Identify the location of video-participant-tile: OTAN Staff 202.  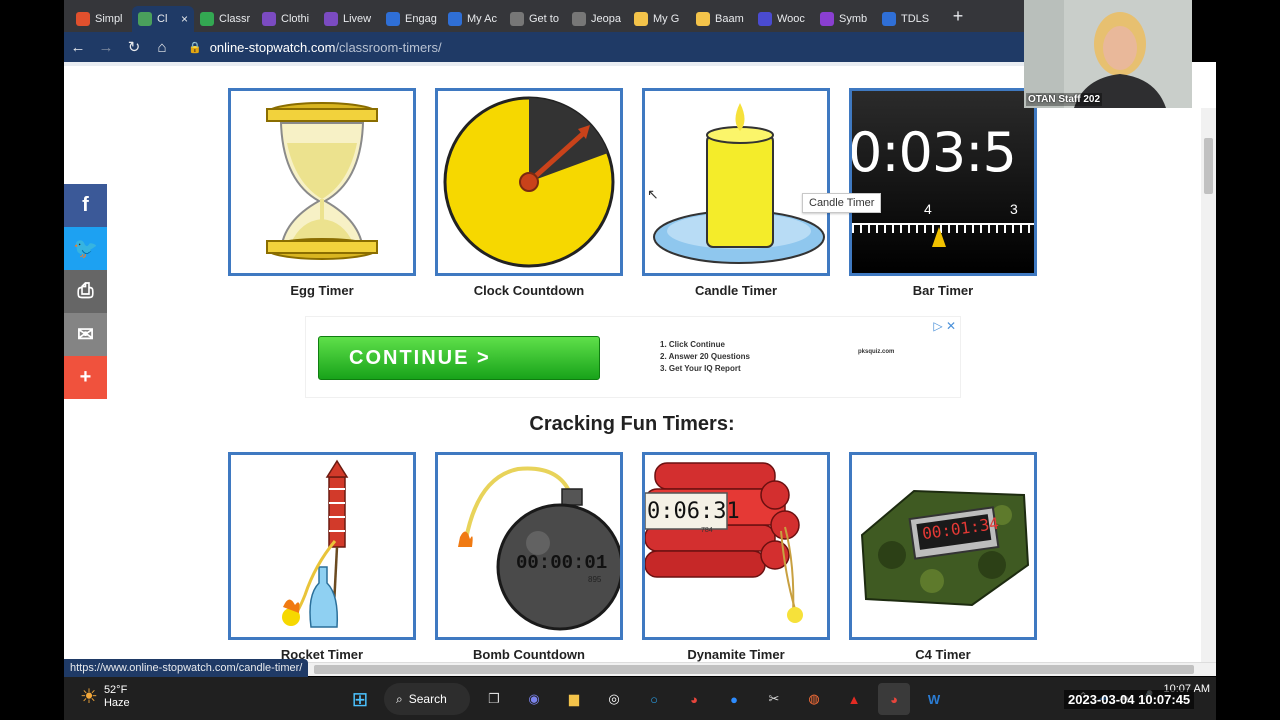
(1108, 54).